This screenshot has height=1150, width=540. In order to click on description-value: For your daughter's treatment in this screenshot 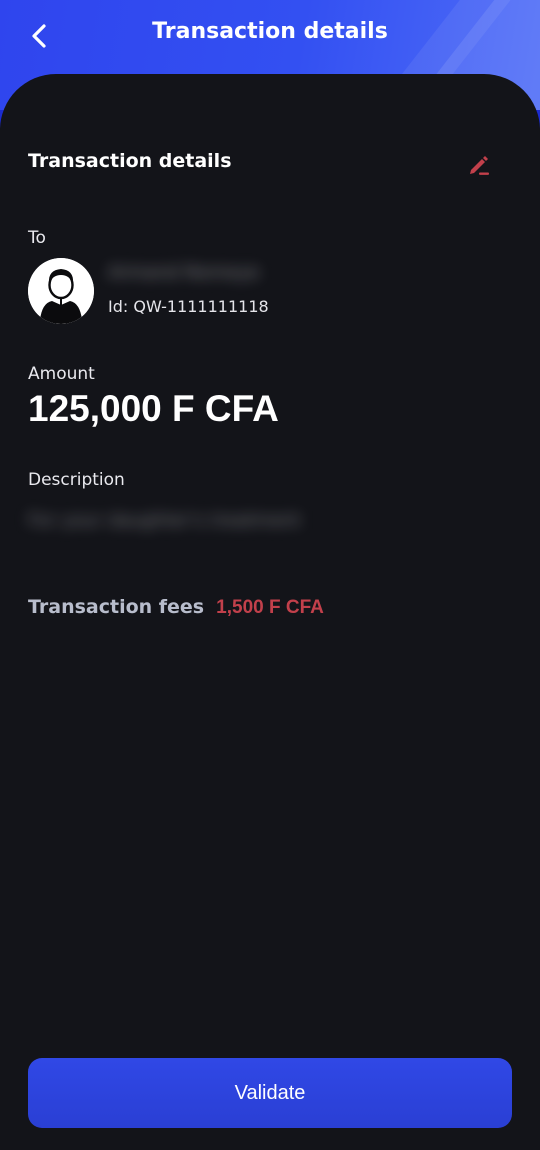, I will do `click(164, 520)`.